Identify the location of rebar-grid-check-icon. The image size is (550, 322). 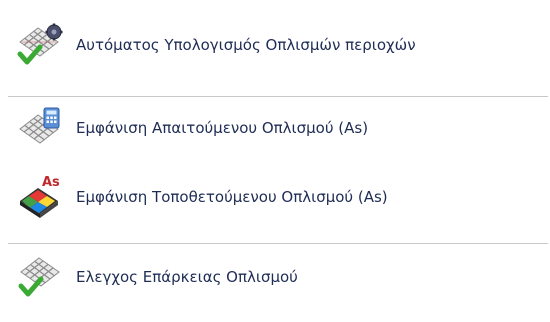
(40, 277).